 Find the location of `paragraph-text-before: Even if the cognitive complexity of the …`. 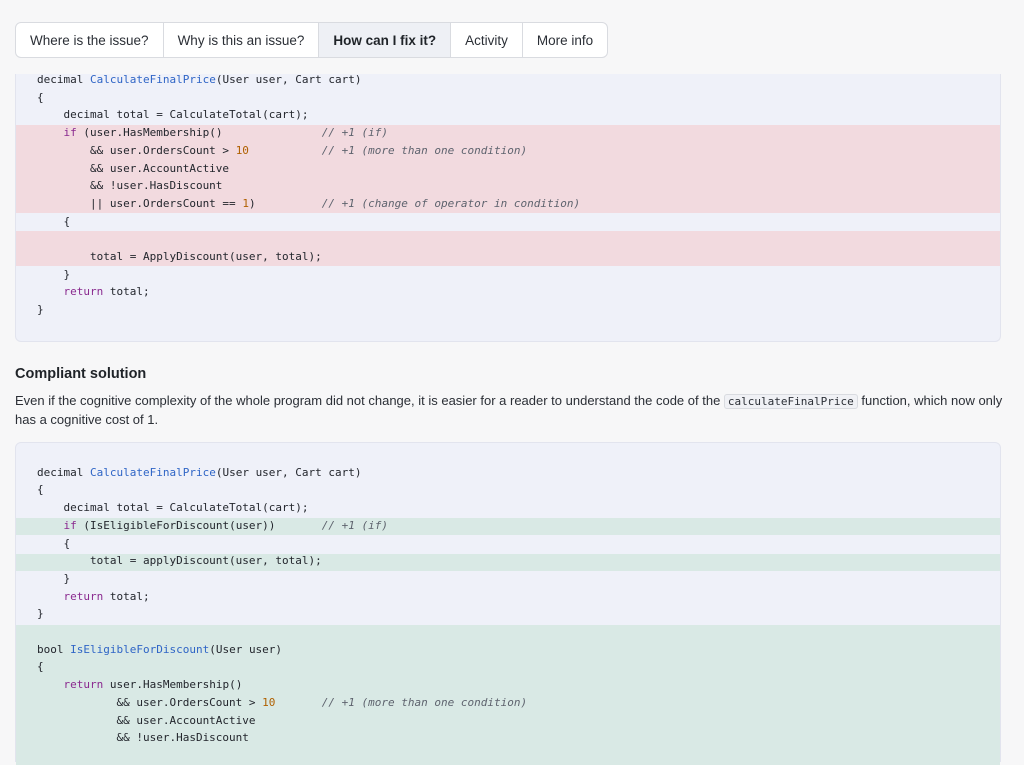

paragraph-text-before: Even if the cognitive complexity of the … is located at coordinates (369, 400).